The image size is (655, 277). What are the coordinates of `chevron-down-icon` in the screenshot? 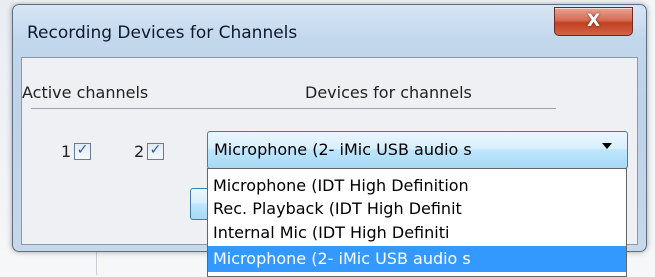 It's located at (607, 146).